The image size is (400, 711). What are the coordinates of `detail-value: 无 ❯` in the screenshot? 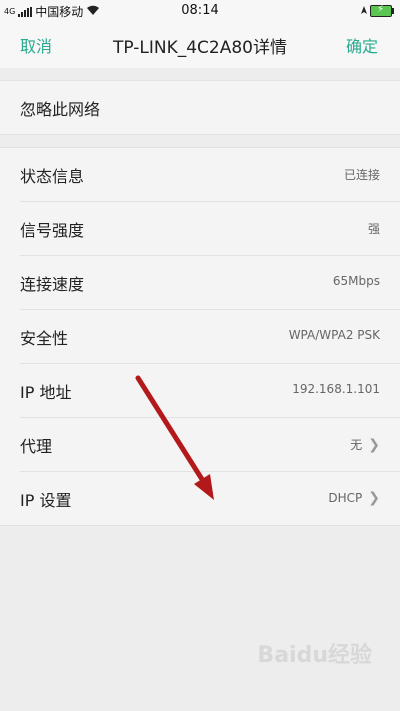 It's located at (365, 444).